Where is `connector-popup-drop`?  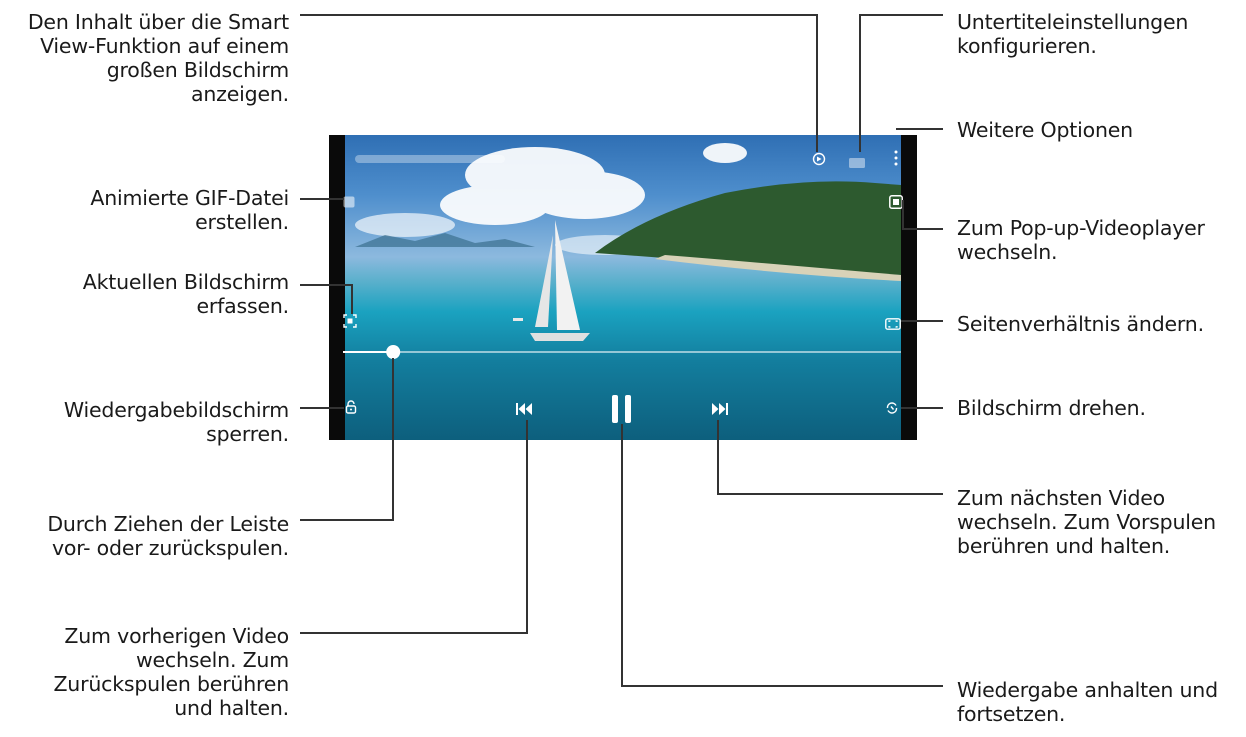
connector-popup-drop is located at coordinates (903, 215).